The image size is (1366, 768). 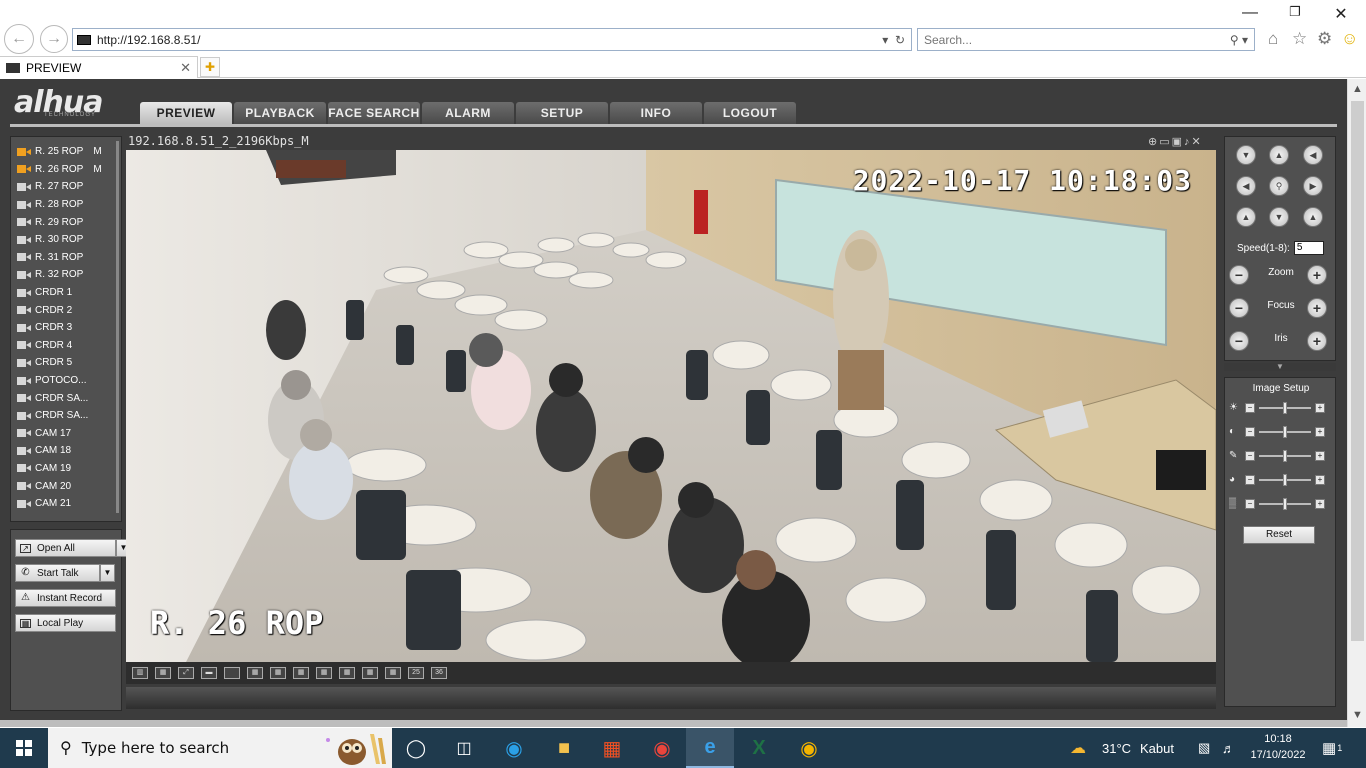 What do you see at coordinates (1279, 217) in the screenshot?
I see `ptz-down-icon: ▼` at bounding box center [1279, 217].